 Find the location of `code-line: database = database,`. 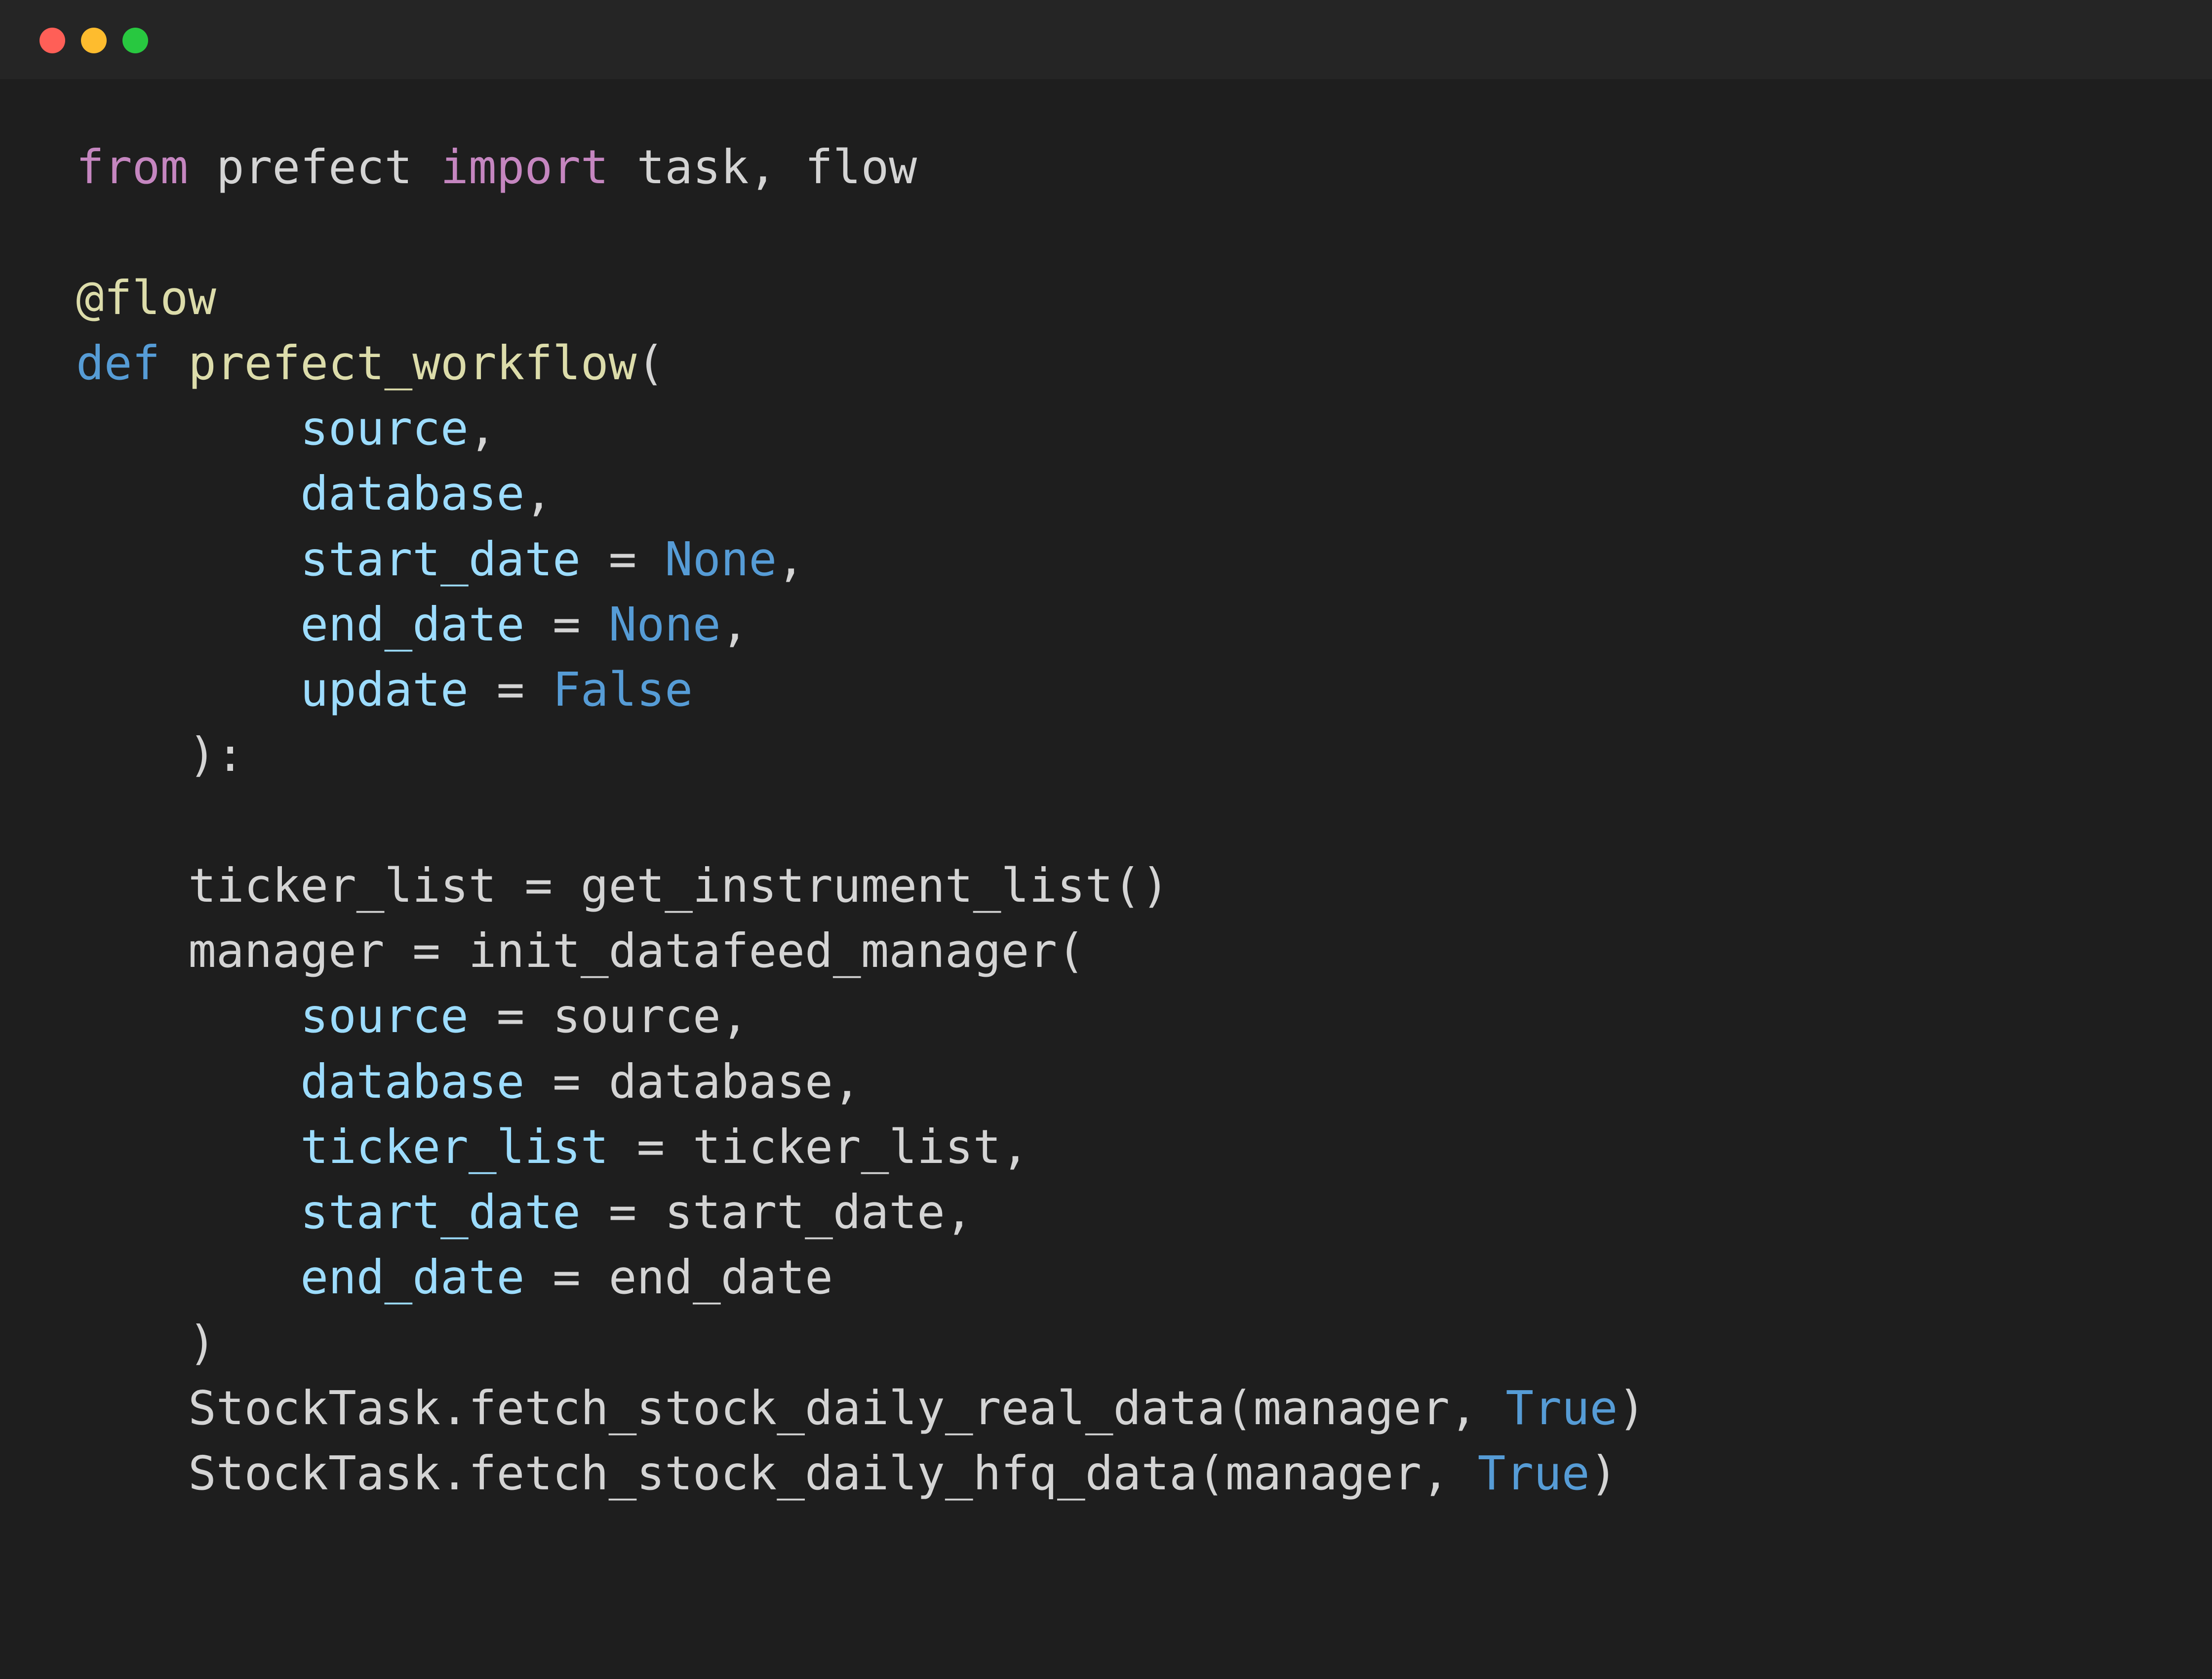

code-line: database = database, is located at coordinates (861, 1082).